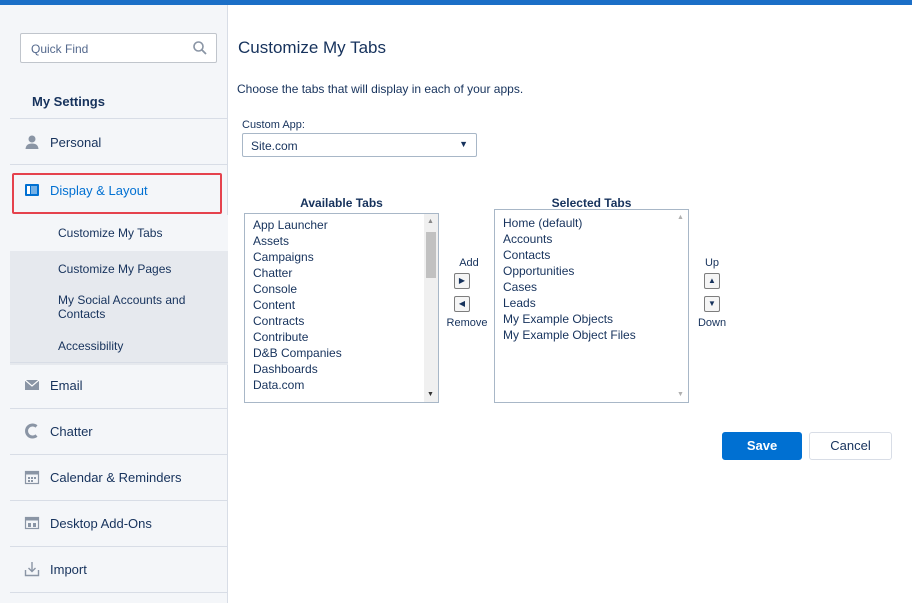 The height and width of the screenshot is (603, 912). Describe the element at coordinates (32, 477) in the screenshot. I see `calendar-icon` at that location.